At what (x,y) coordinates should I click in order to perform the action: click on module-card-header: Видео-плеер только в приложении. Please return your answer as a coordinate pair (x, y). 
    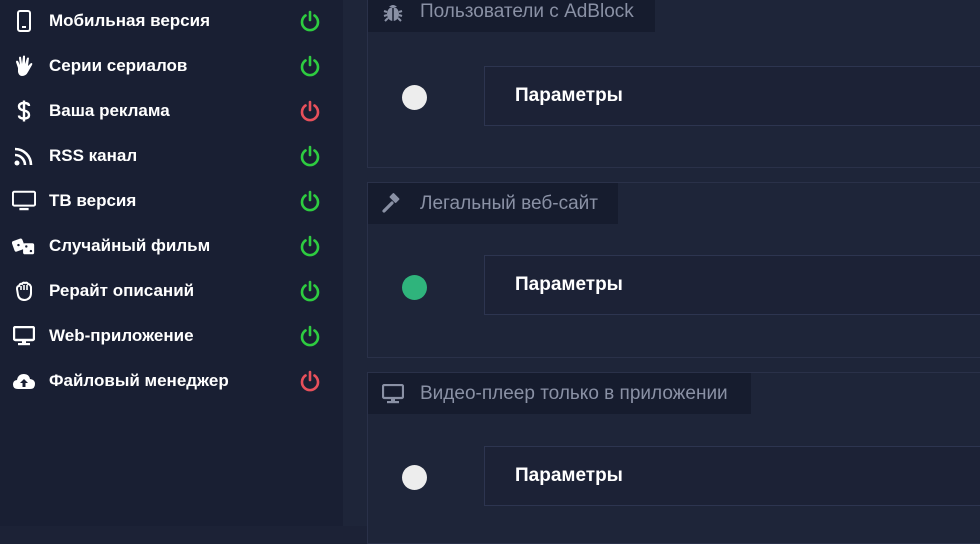
    Looking at the image, I should click on (559, 393).